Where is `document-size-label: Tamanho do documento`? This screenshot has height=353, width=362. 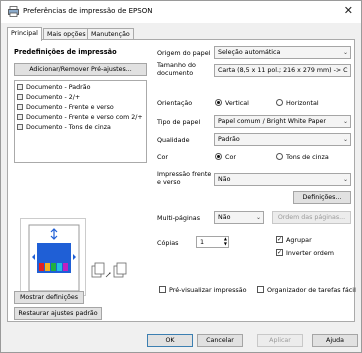
document-size-label: Tamanho do documento is located at coordinates (176, 69).